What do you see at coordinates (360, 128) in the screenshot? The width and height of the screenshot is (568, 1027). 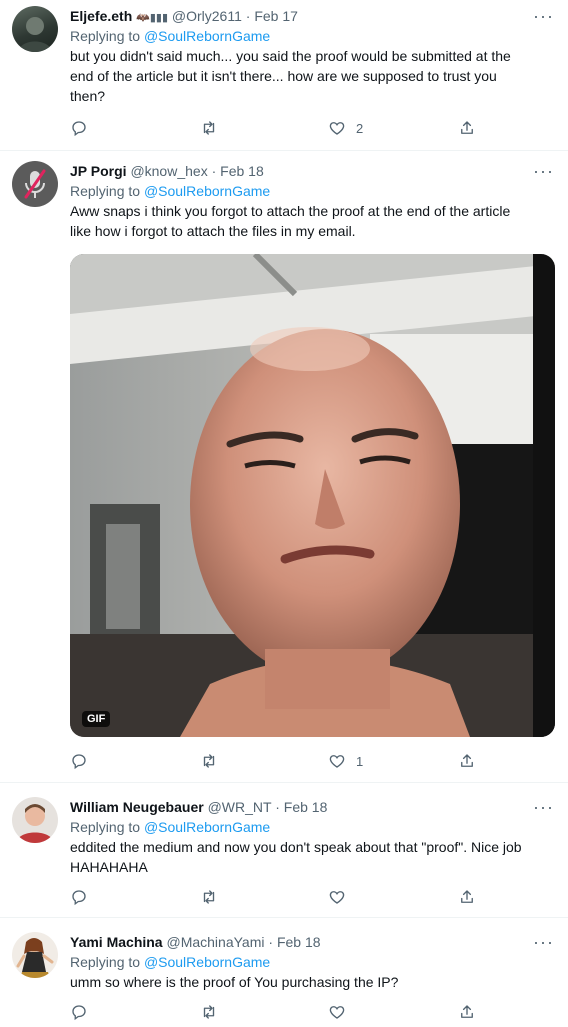 I see `like-count: 2` at bounding box center [360, 128].